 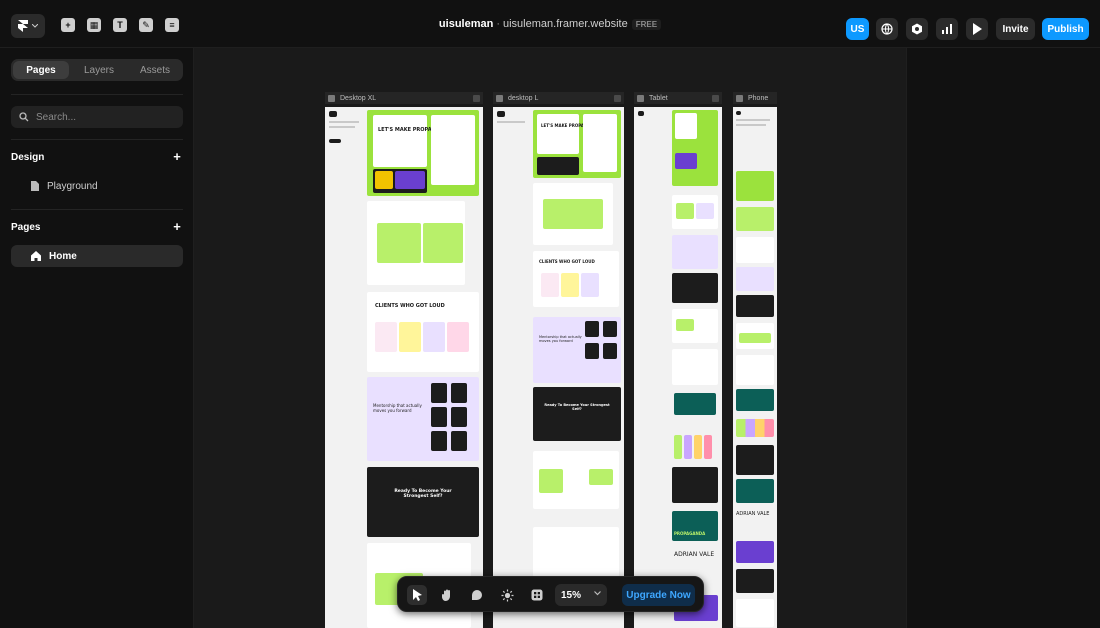 What do you see at coordinates (177, 226) in the screenshot?
I see `add-page-icon: +` at bounding box center [177, 226].